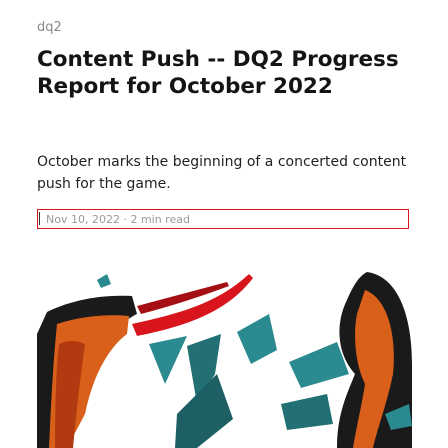  What do you see at coordinates (223, 219) in the screenshot?
I see `post-meta-box: Nov 10, 2022 · 2 min read` at bounding box center [223, 219].